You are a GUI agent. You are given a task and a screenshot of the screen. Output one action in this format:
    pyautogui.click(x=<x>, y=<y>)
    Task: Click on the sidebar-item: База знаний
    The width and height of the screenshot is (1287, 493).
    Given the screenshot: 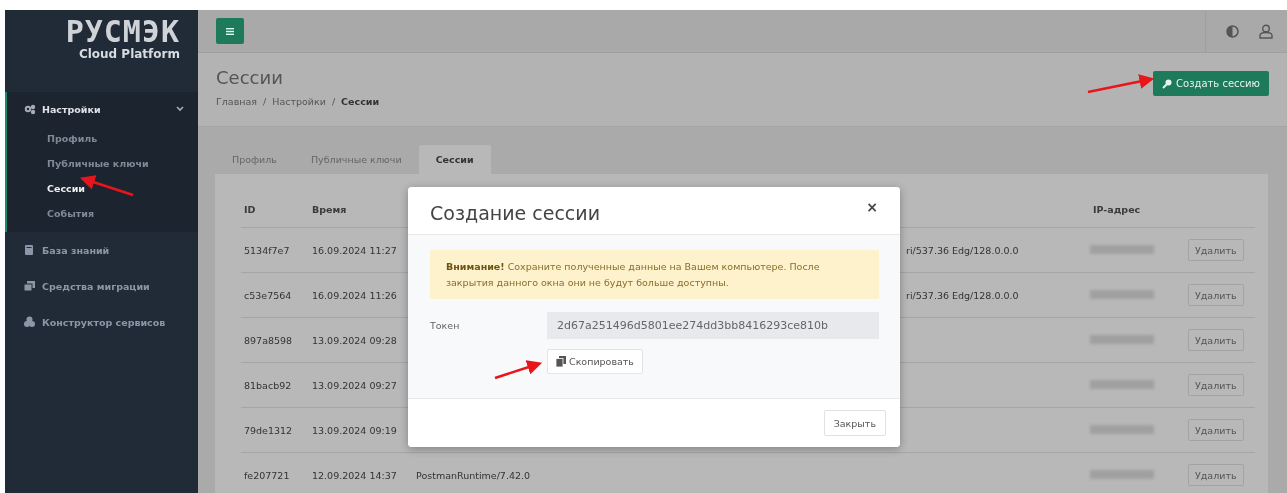 What is the action you would take?
    pyautogui.click(x=101, y=250)
    